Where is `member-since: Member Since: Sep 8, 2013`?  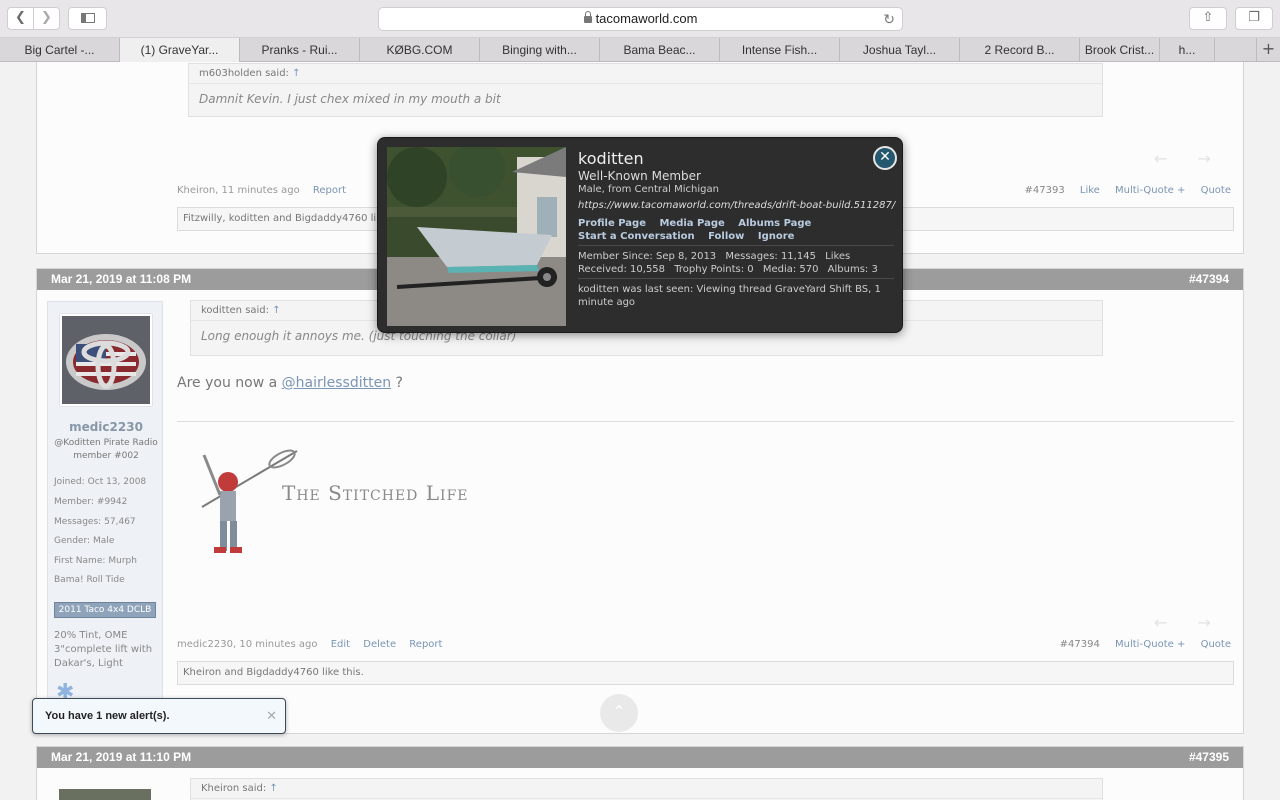
member-since: Member Since: Sep 8, 2013 is located at coordinates (647, 256).